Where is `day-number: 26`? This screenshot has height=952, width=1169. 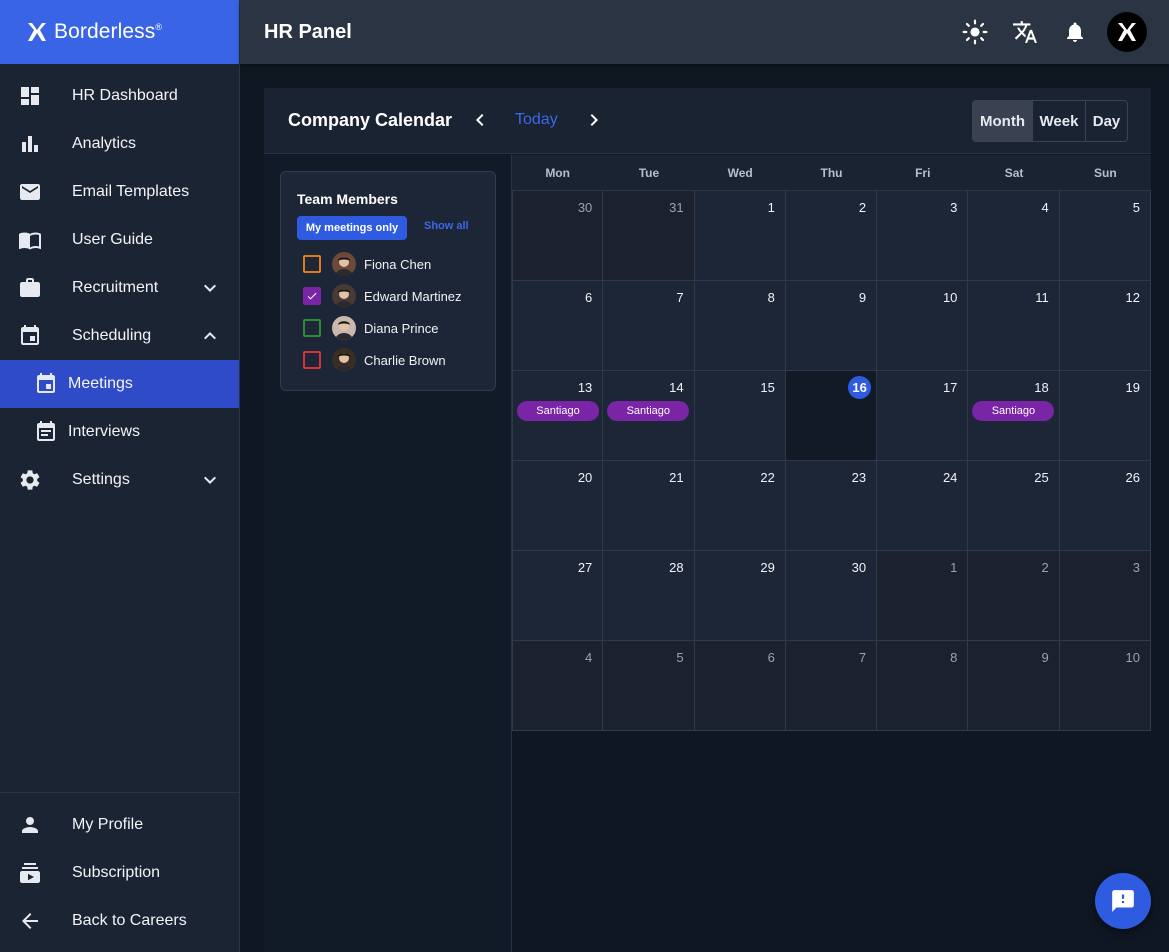
day-number: 26 is located at coordinates (1132, 477).